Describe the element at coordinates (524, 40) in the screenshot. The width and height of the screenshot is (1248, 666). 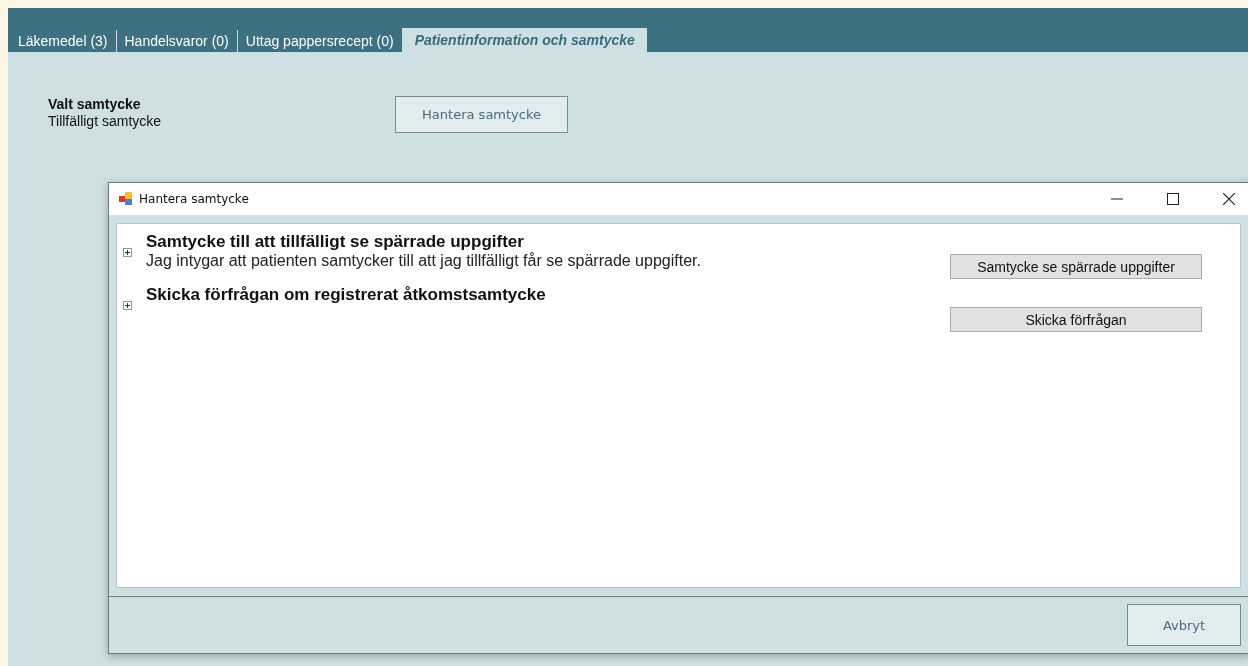
I see `tab: Patientinformation och samtycke` at that location.